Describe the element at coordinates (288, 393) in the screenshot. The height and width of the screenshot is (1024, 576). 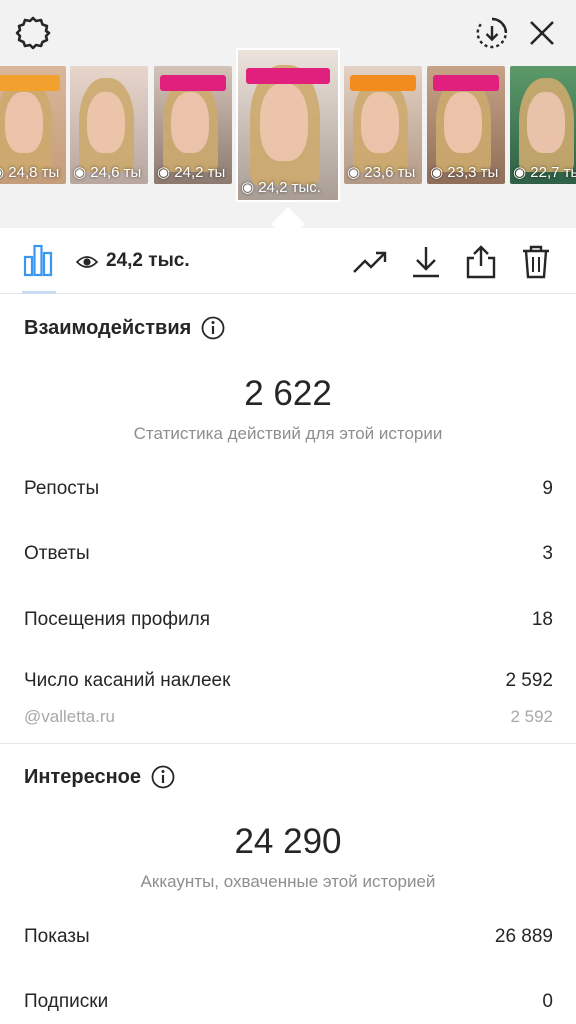
I see `interactions-total: 2 622` at that location.